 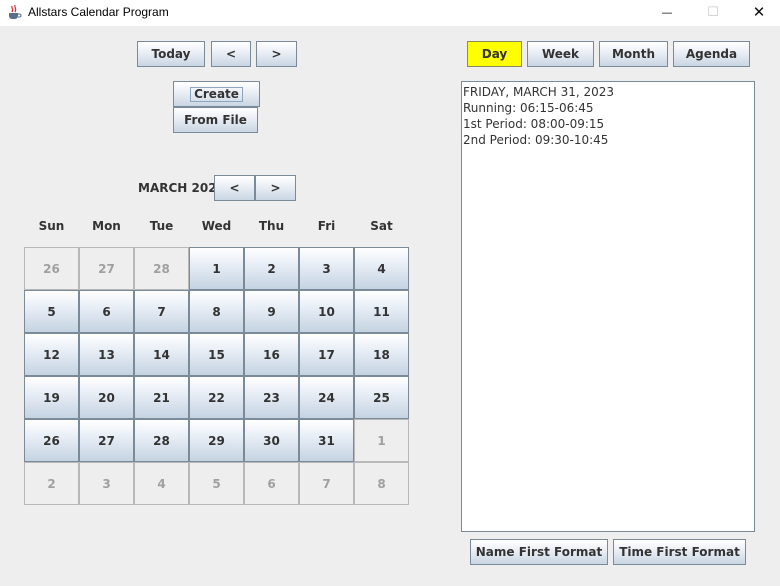 What do you see at coordinates (679, 552) in the screenshot?
I see `time-first-format-button: Time First Format` at bounding box center [679, 552].